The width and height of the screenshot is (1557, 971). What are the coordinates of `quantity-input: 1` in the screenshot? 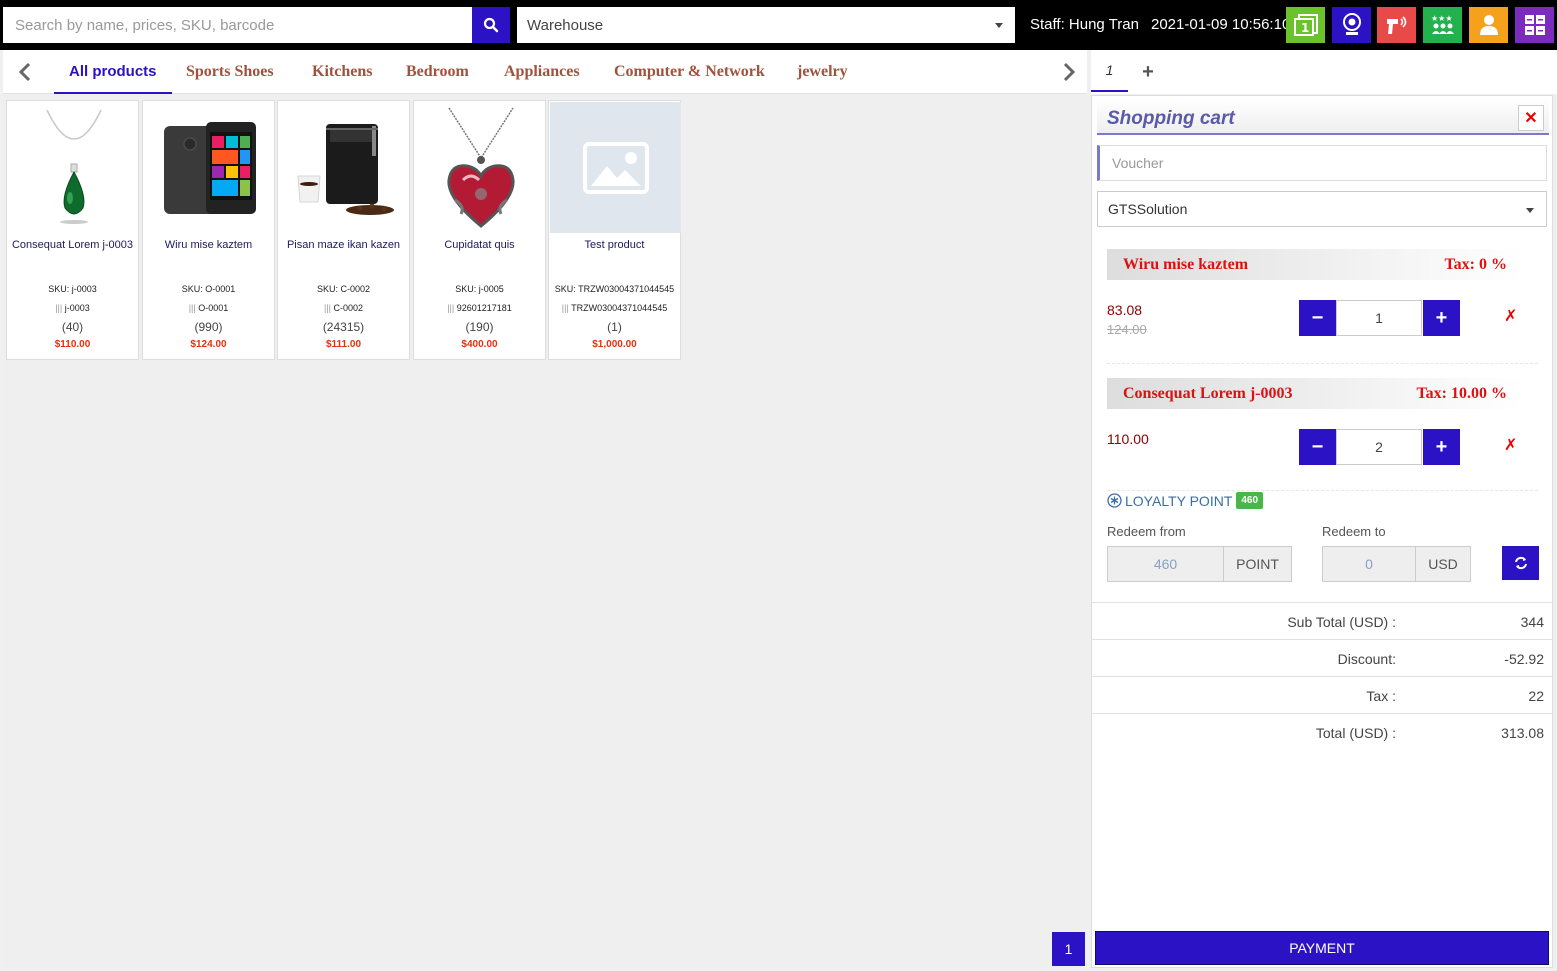 It's located at (1379, 318).